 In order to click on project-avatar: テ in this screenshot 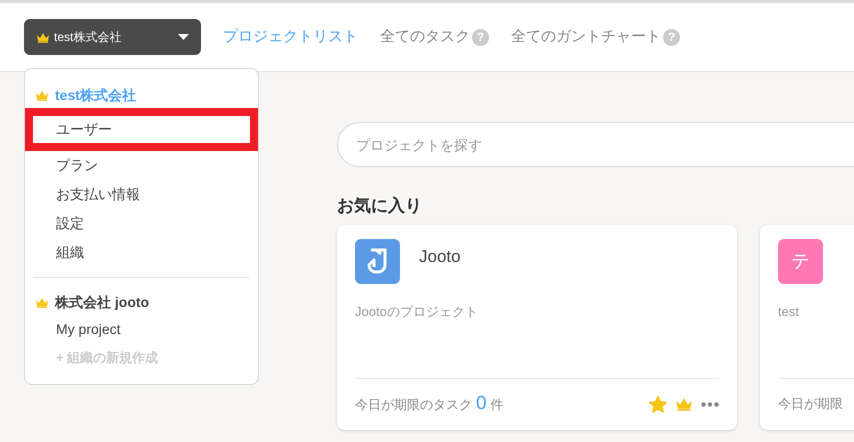, I will do `click(800, 261)`.